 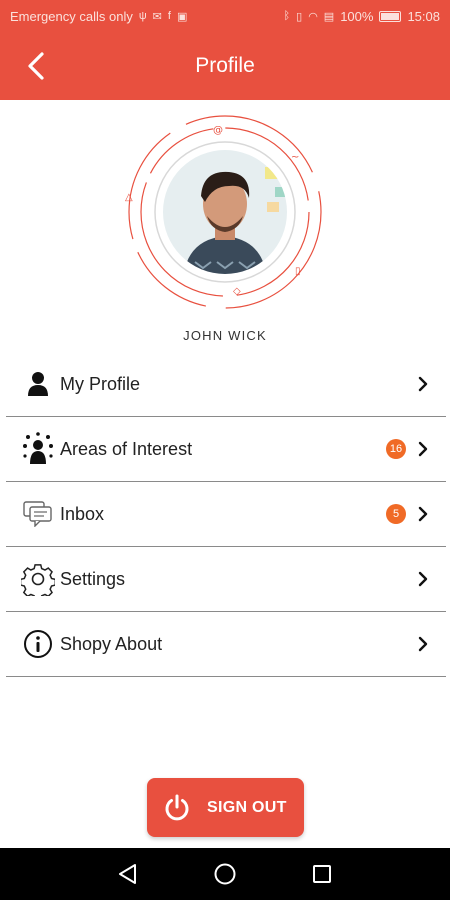 What do you see at coordinates (390, 16) in the screenshot?
I see `battery-icon` at bounding box center [390, 16].